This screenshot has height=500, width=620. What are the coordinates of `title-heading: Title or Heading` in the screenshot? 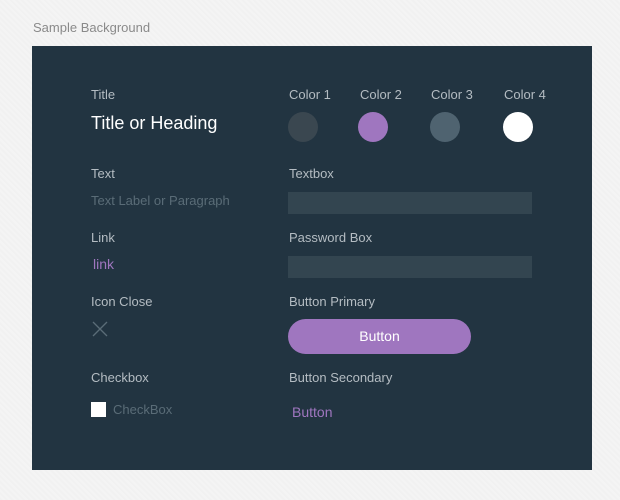 It's located at (154, 123).